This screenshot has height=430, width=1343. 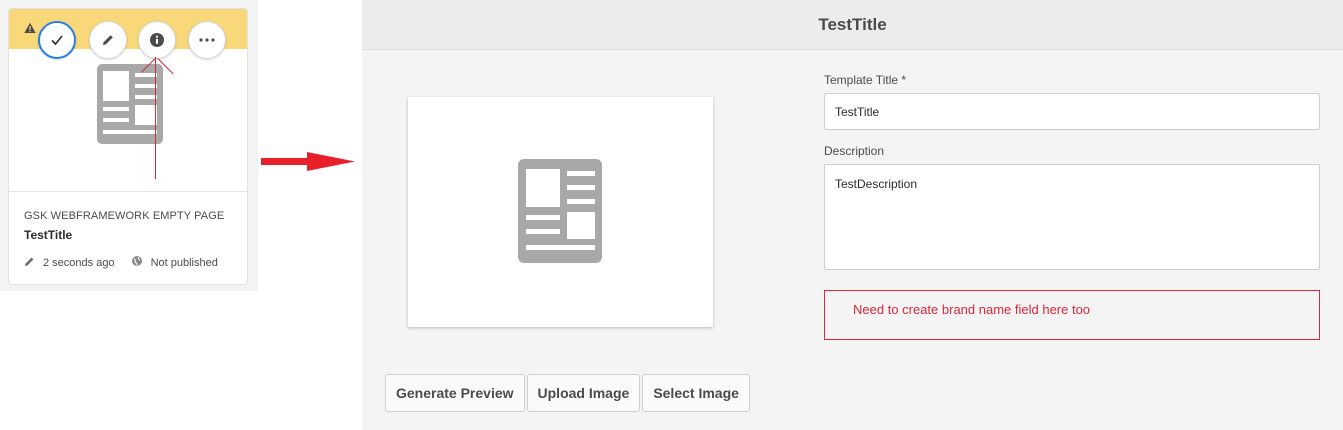 I want to click on annotation-box: Need to create brand name field here too, so click(x=1072, y=315).